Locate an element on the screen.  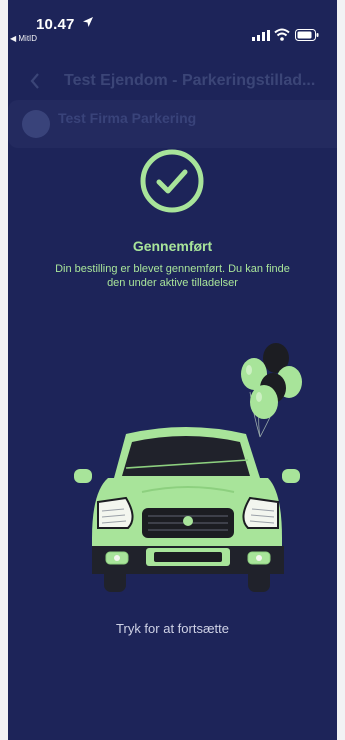
background-card: Test Firma Parkering is located at coordinates (172, 124).